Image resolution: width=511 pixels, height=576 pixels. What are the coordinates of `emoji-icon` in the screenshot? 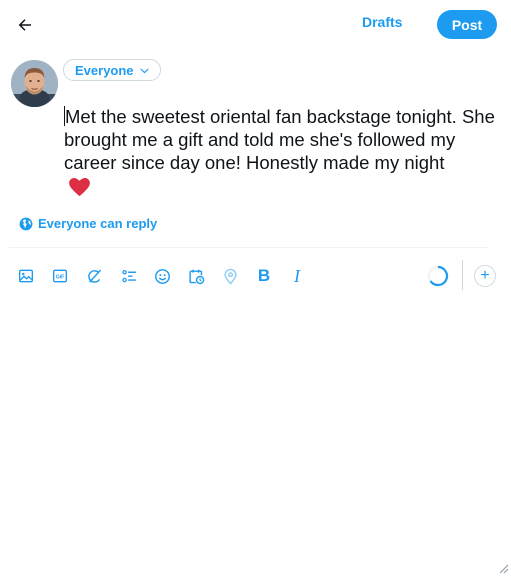 It's located at (162, 276).